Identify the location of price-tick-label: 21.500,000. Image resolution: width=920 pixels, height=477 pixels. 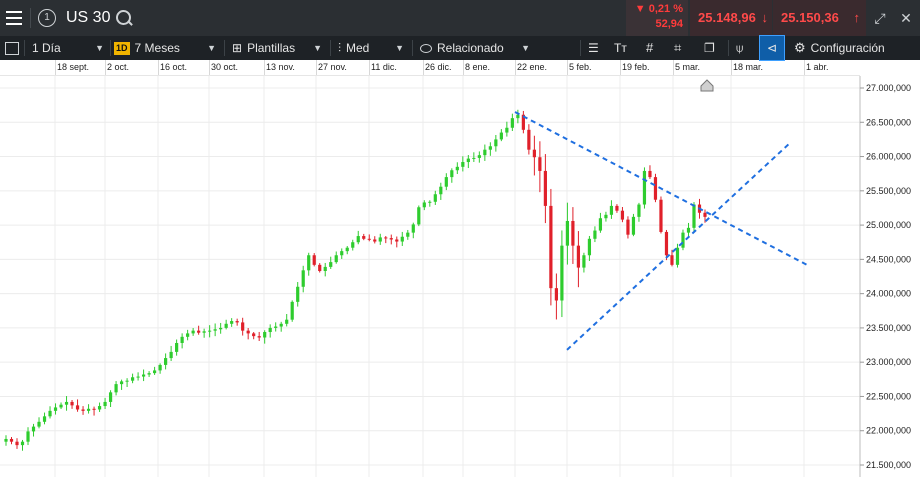
(888, 465).